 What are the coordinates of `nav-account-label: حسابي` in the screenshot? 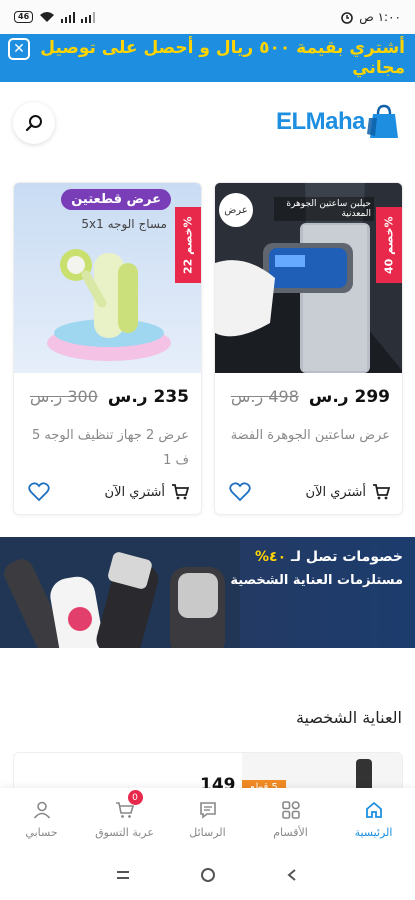 It's located at (41, 832).